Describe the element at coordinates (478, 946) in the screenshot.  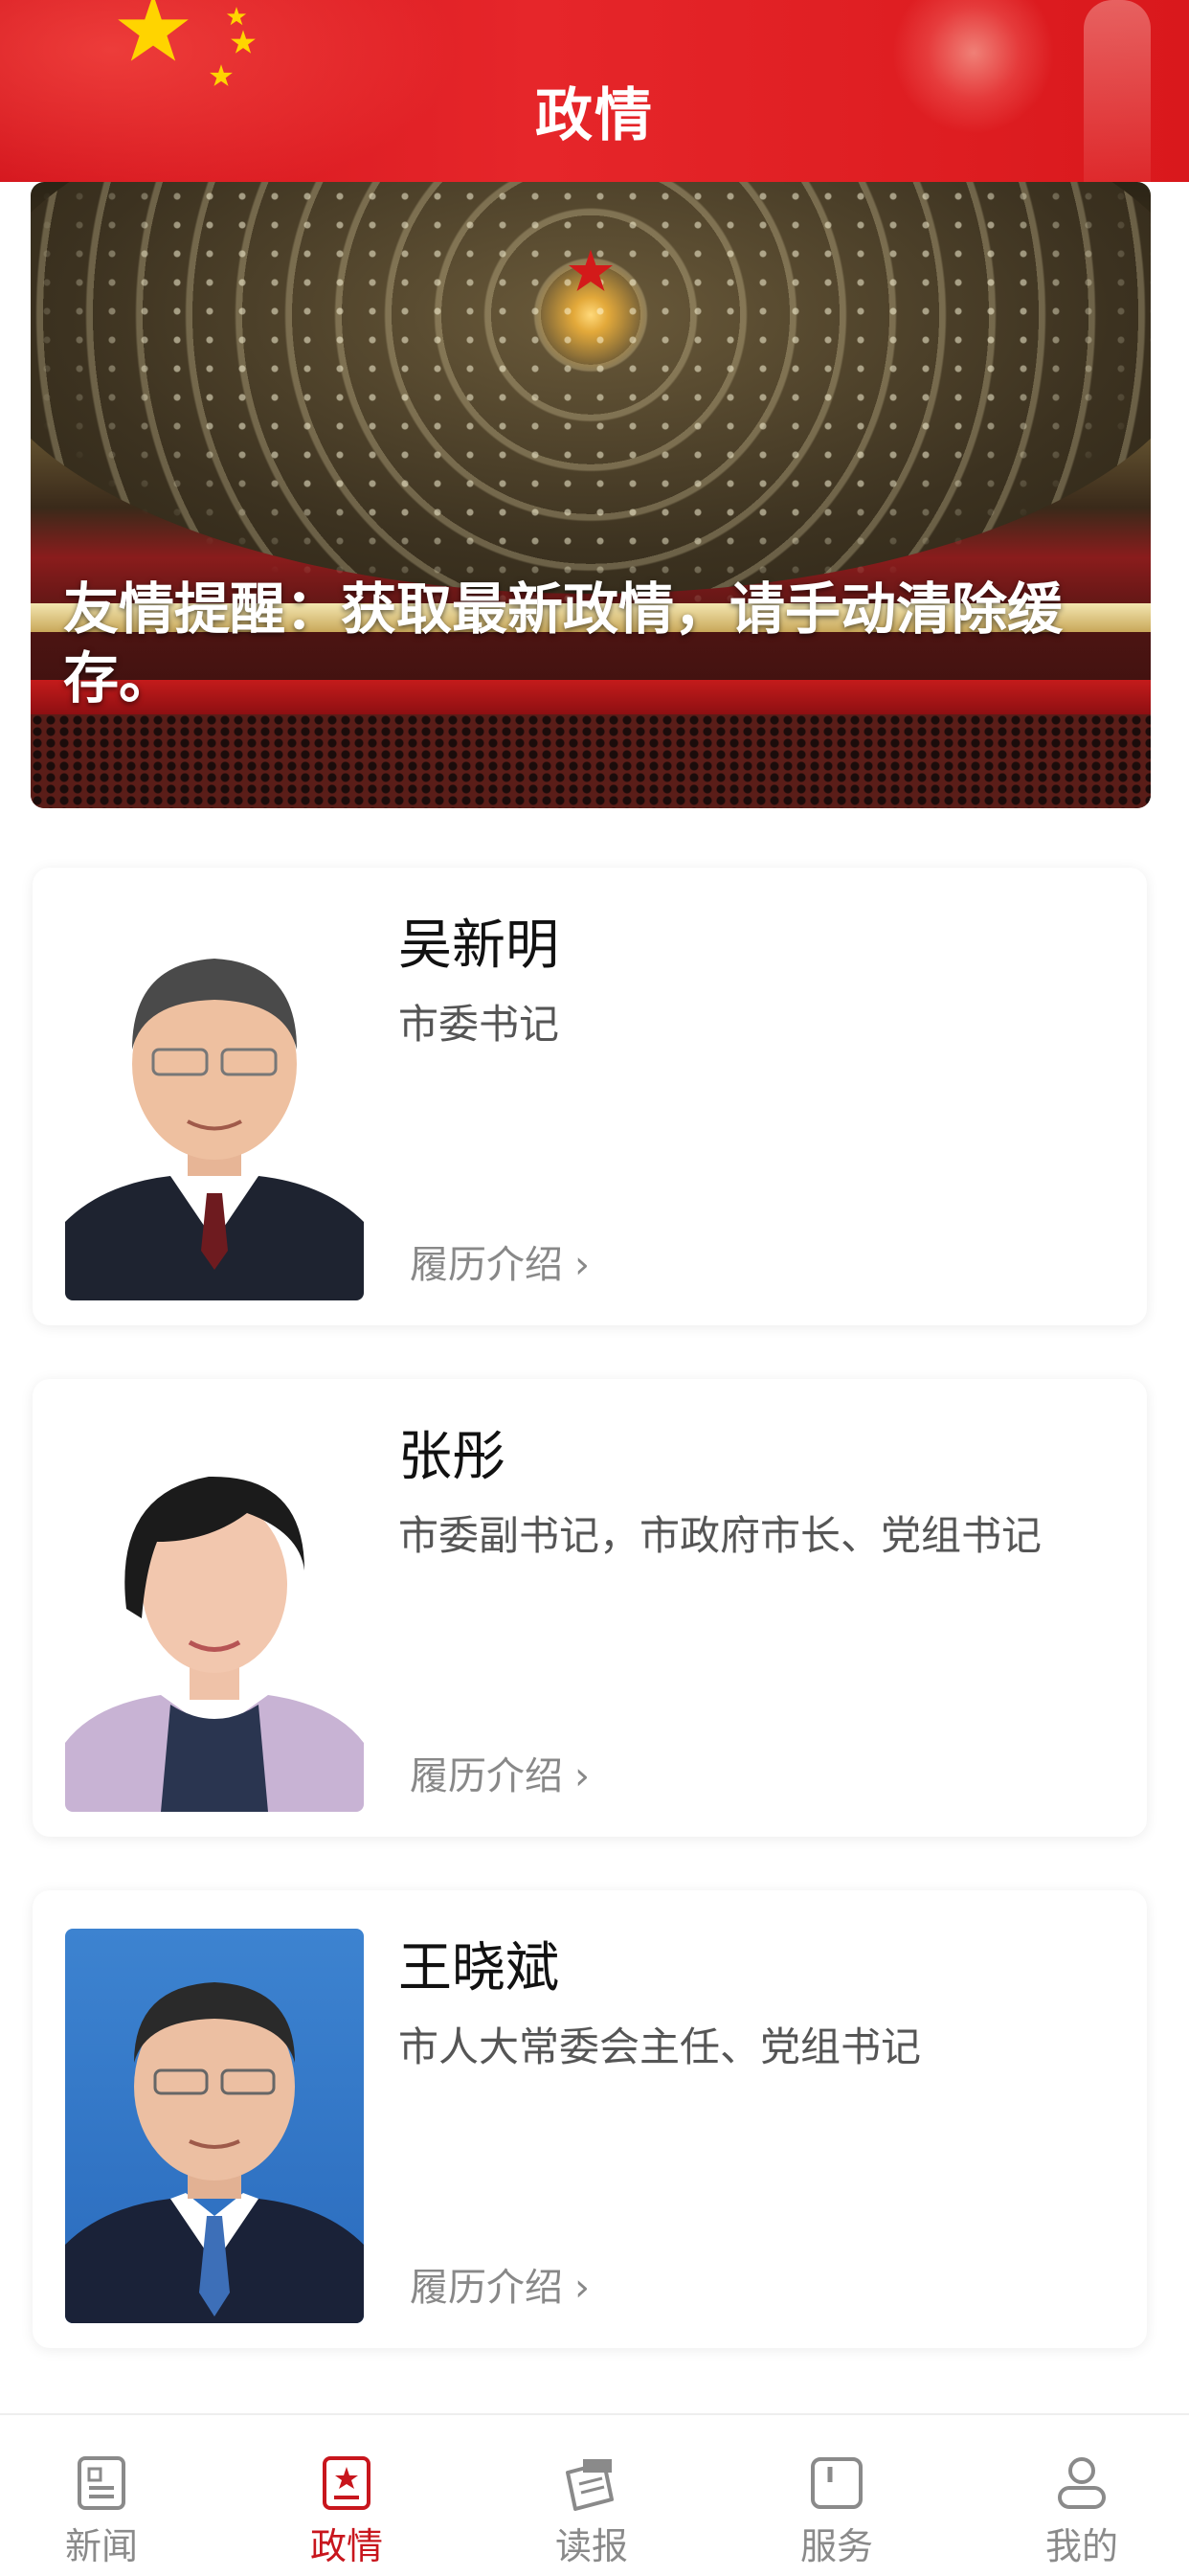
I see `leader-name: 吴新明` at that location.